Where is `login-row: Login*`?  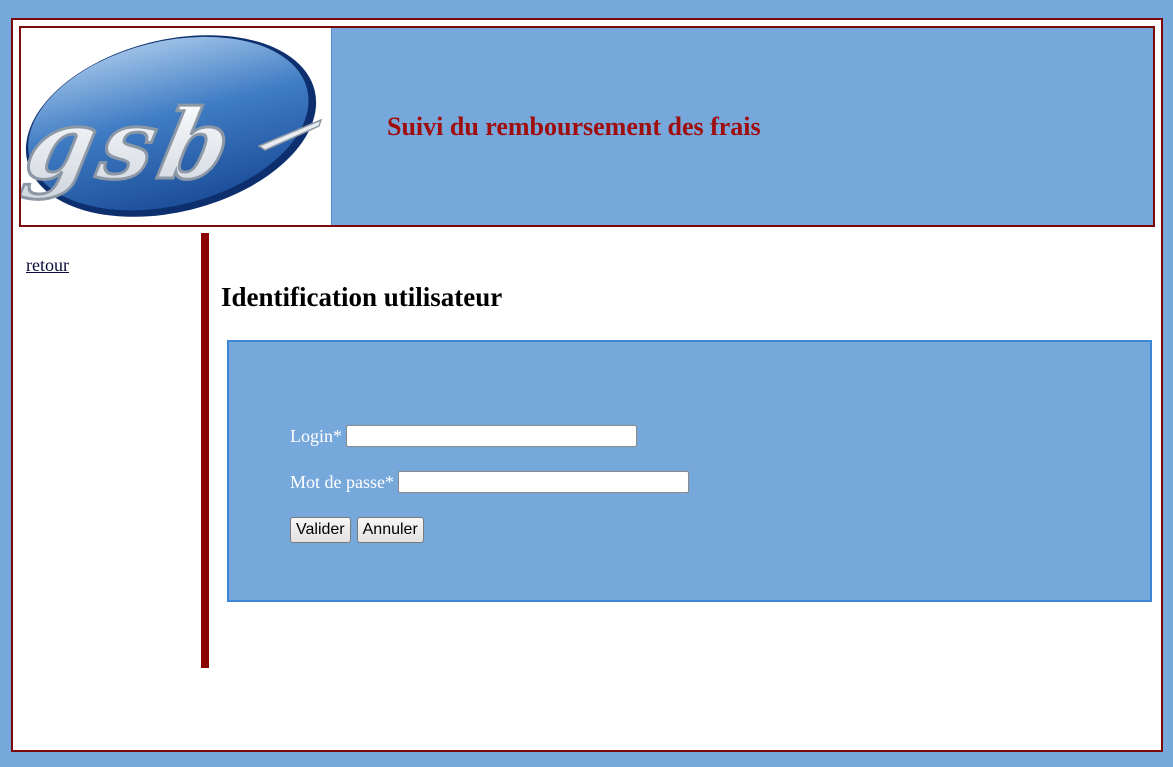 login-row: Login* is located at coordinates (463, 436).